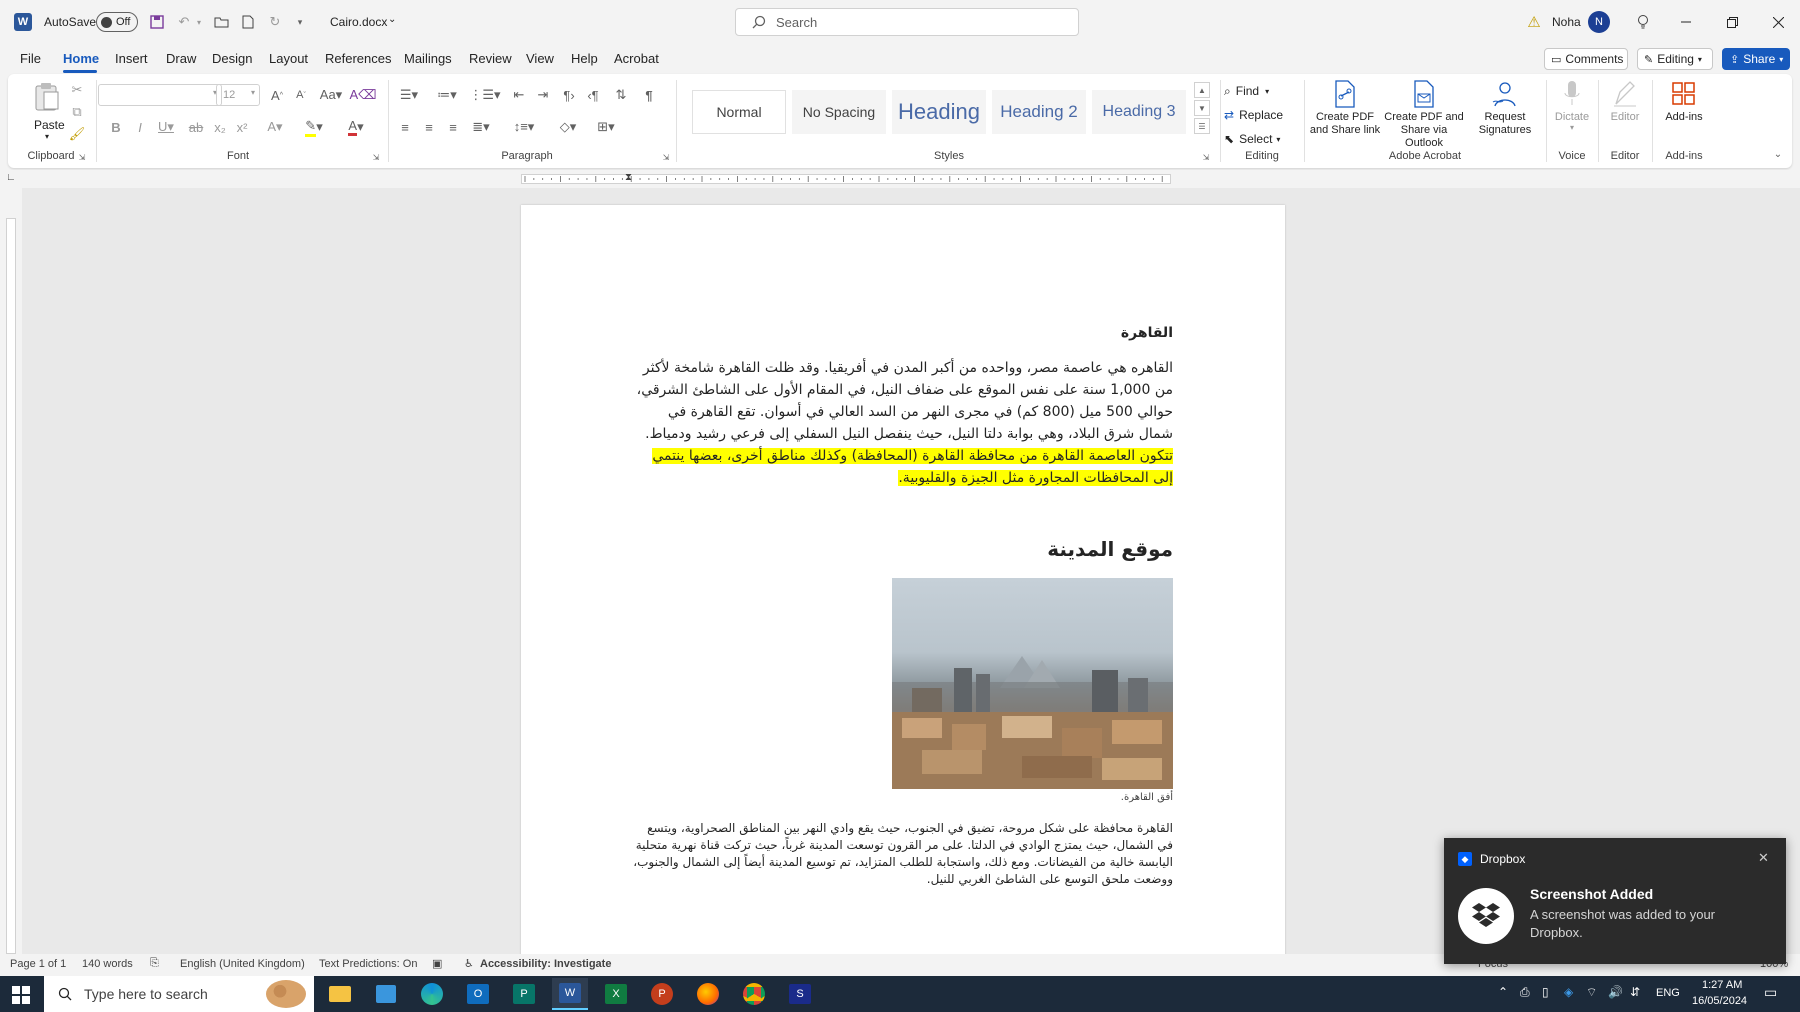  What do you see at coordinates (432, 994) in the screenshot?
I see `edge-icon` at bounding box center [432, 994].